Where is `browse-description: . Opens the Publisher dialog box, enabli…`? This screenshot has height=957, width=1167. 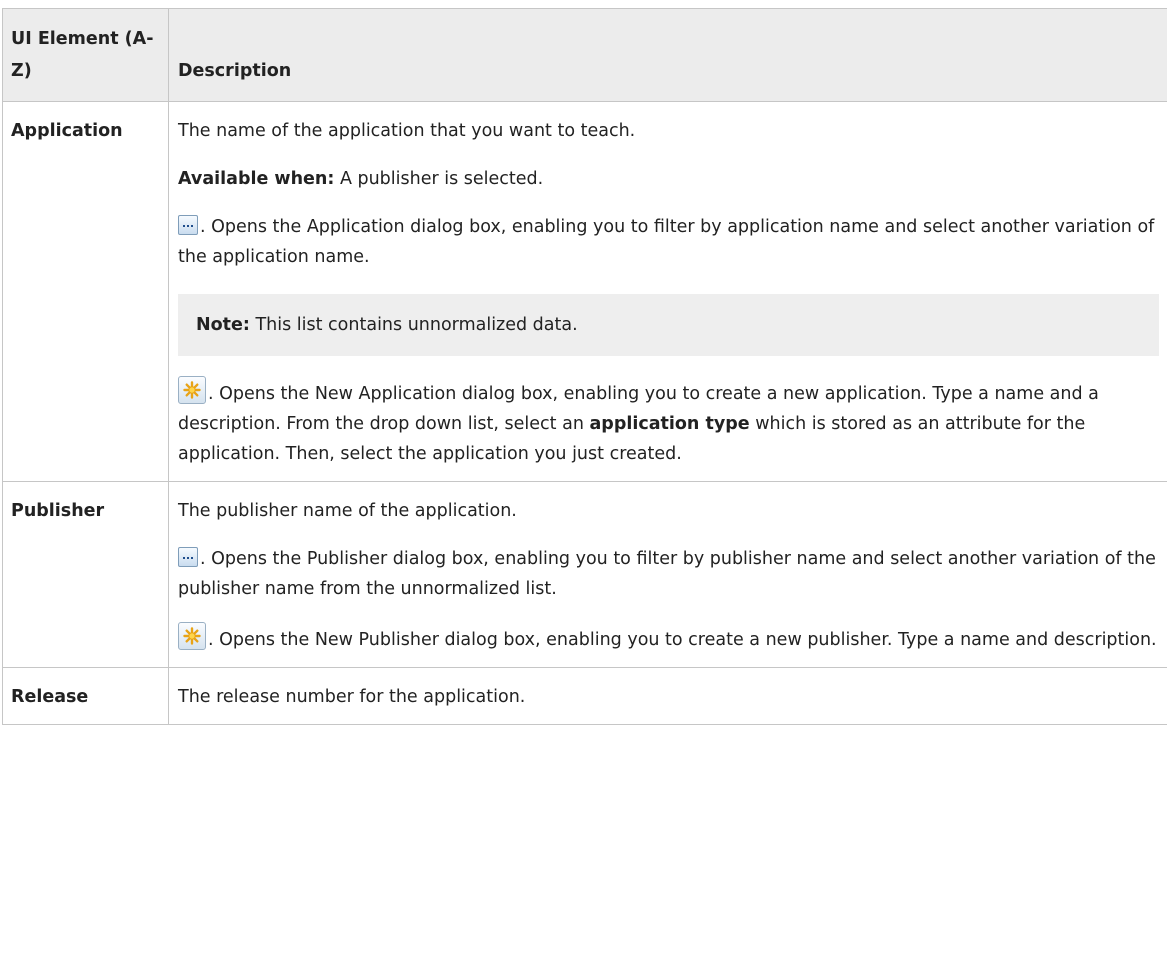 browse-description: . Opens the Publisher dialog box, enabli… is located at coordinates (668, 574).